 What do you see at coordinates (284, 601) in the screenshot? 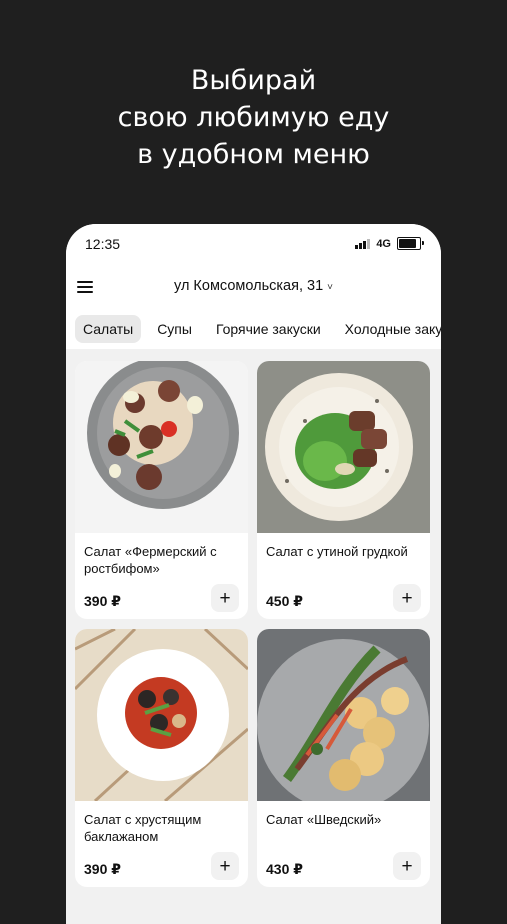
I see `product-price: 450 ₽` at bounding box center [284, 601].